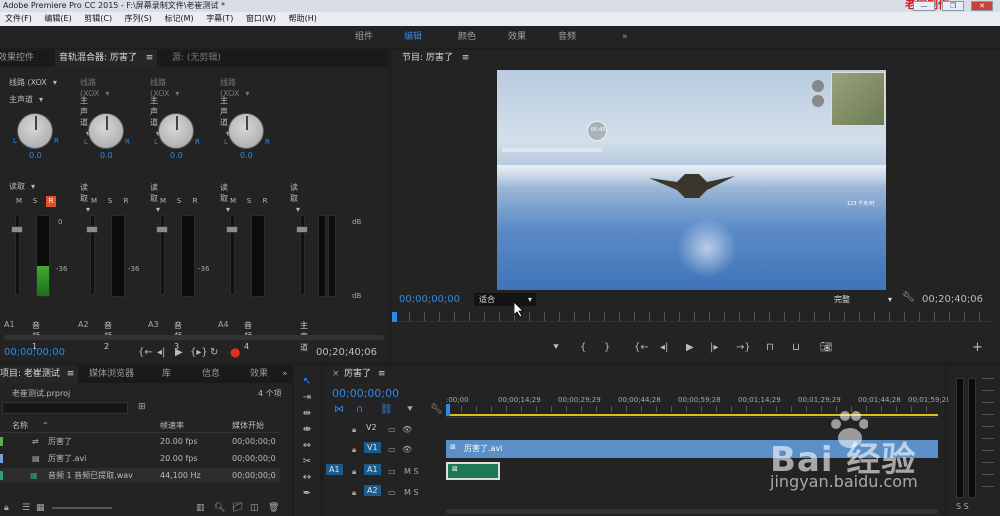 Image resolution: width=1000 pixels, height=516 pixels. I want to click on snap-icon: ∩, so click(359, 409).